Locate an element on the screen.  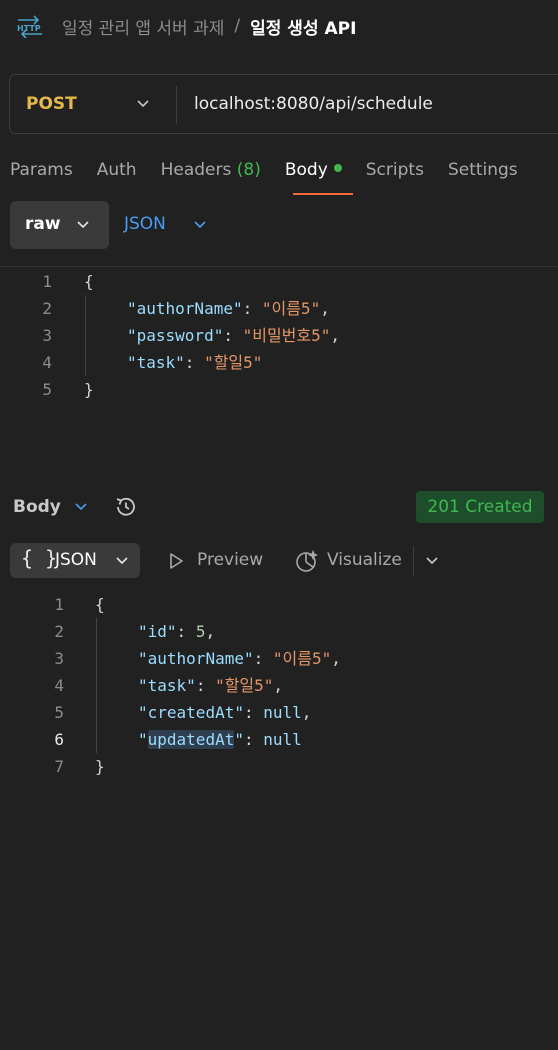
tab-settings: Settings is located at coordinates (483, 170).